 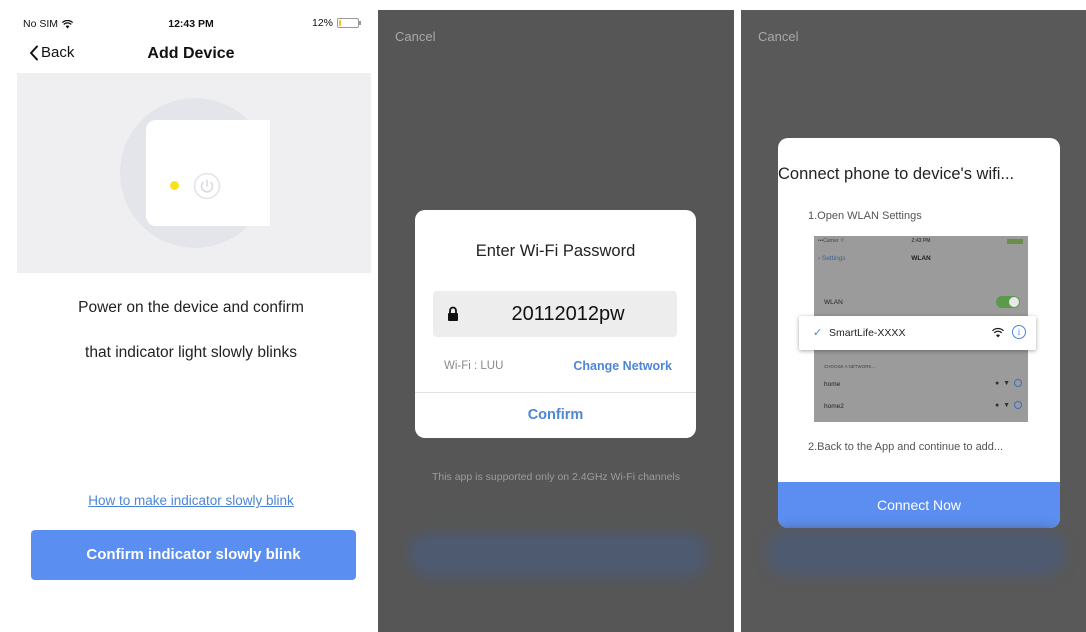 What do you see at coordinates (191, 352) in the screenshot?
I see `instruction-line-2: that indicator light slowly blinks` at bounding box center [191, 352].